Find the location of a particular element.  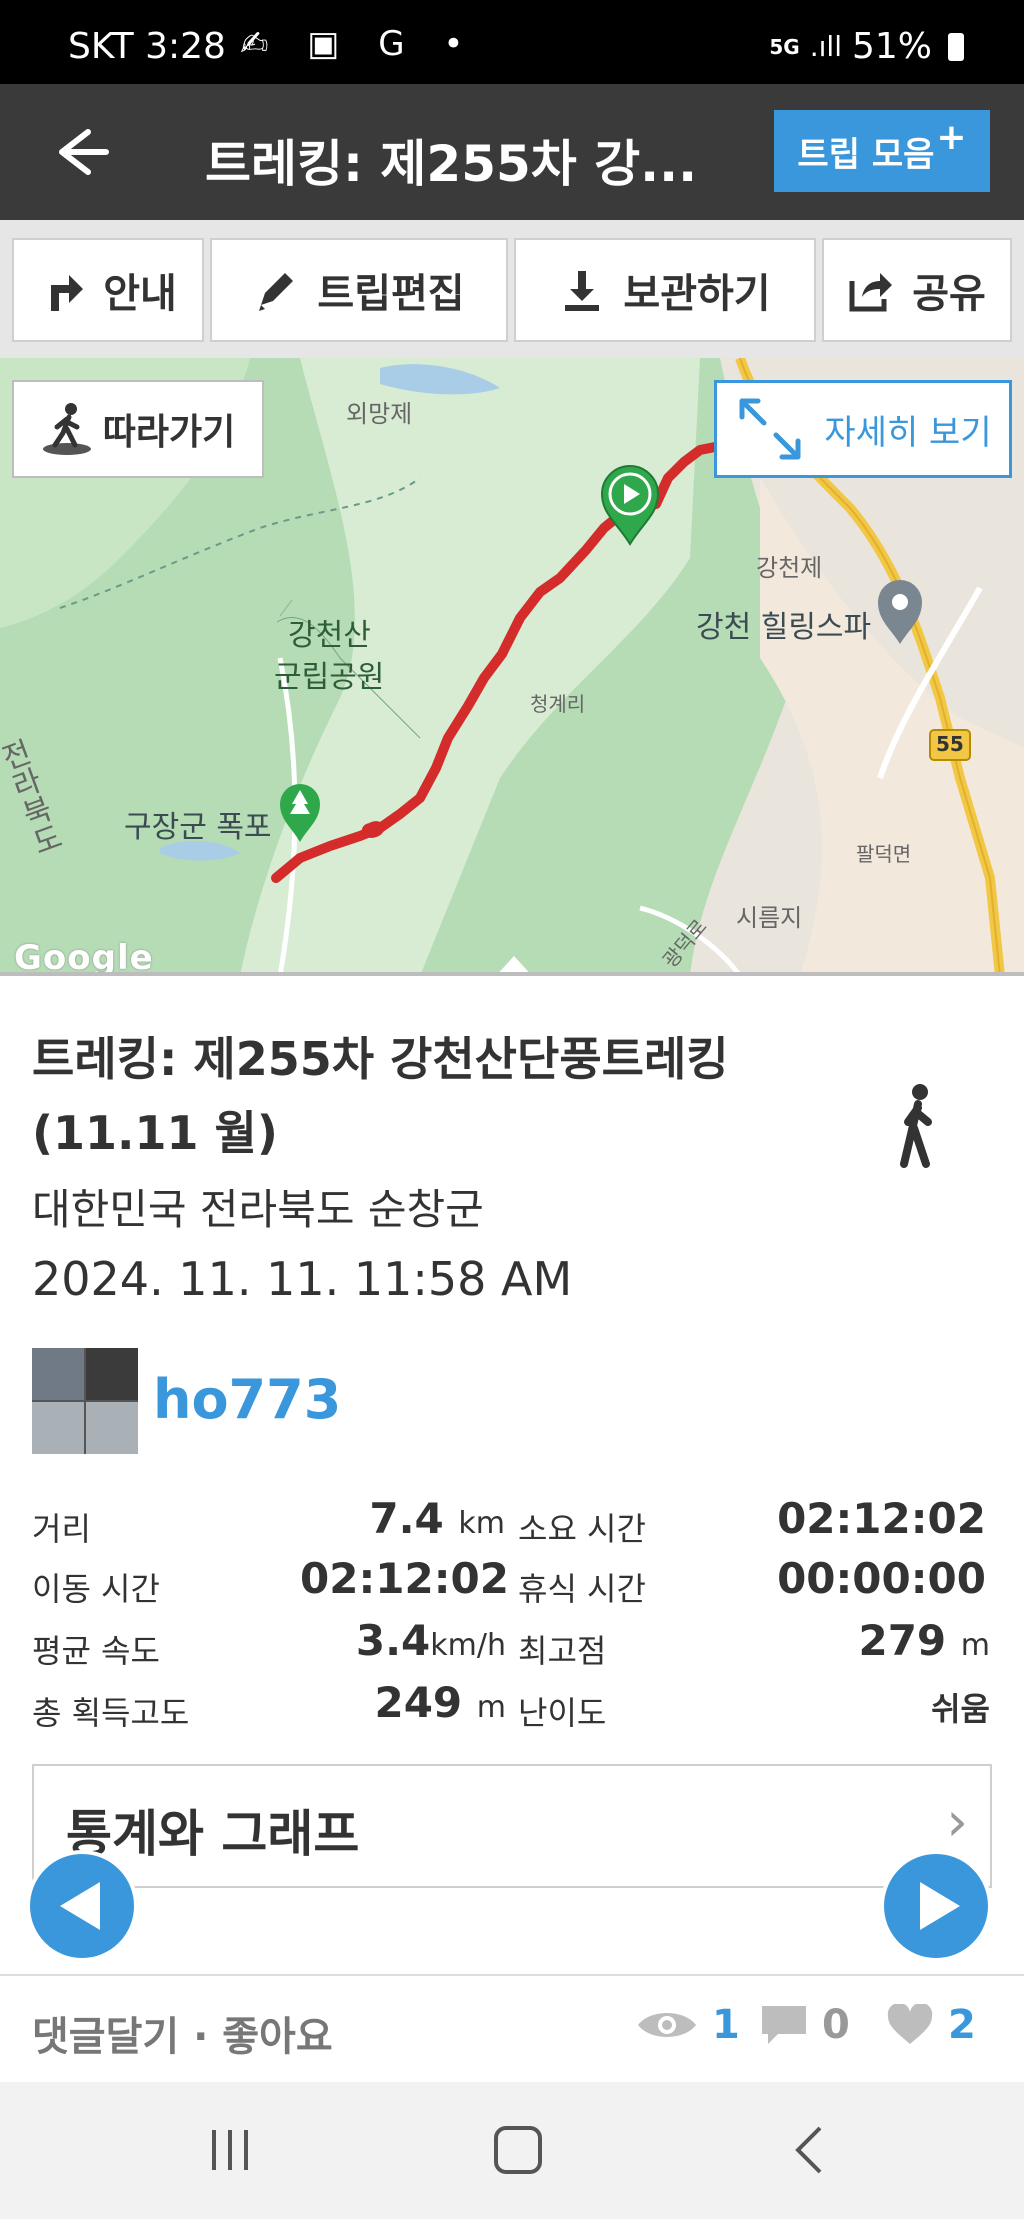

edit-trip-label: 트립편집 is located at coordinates (391, 294).